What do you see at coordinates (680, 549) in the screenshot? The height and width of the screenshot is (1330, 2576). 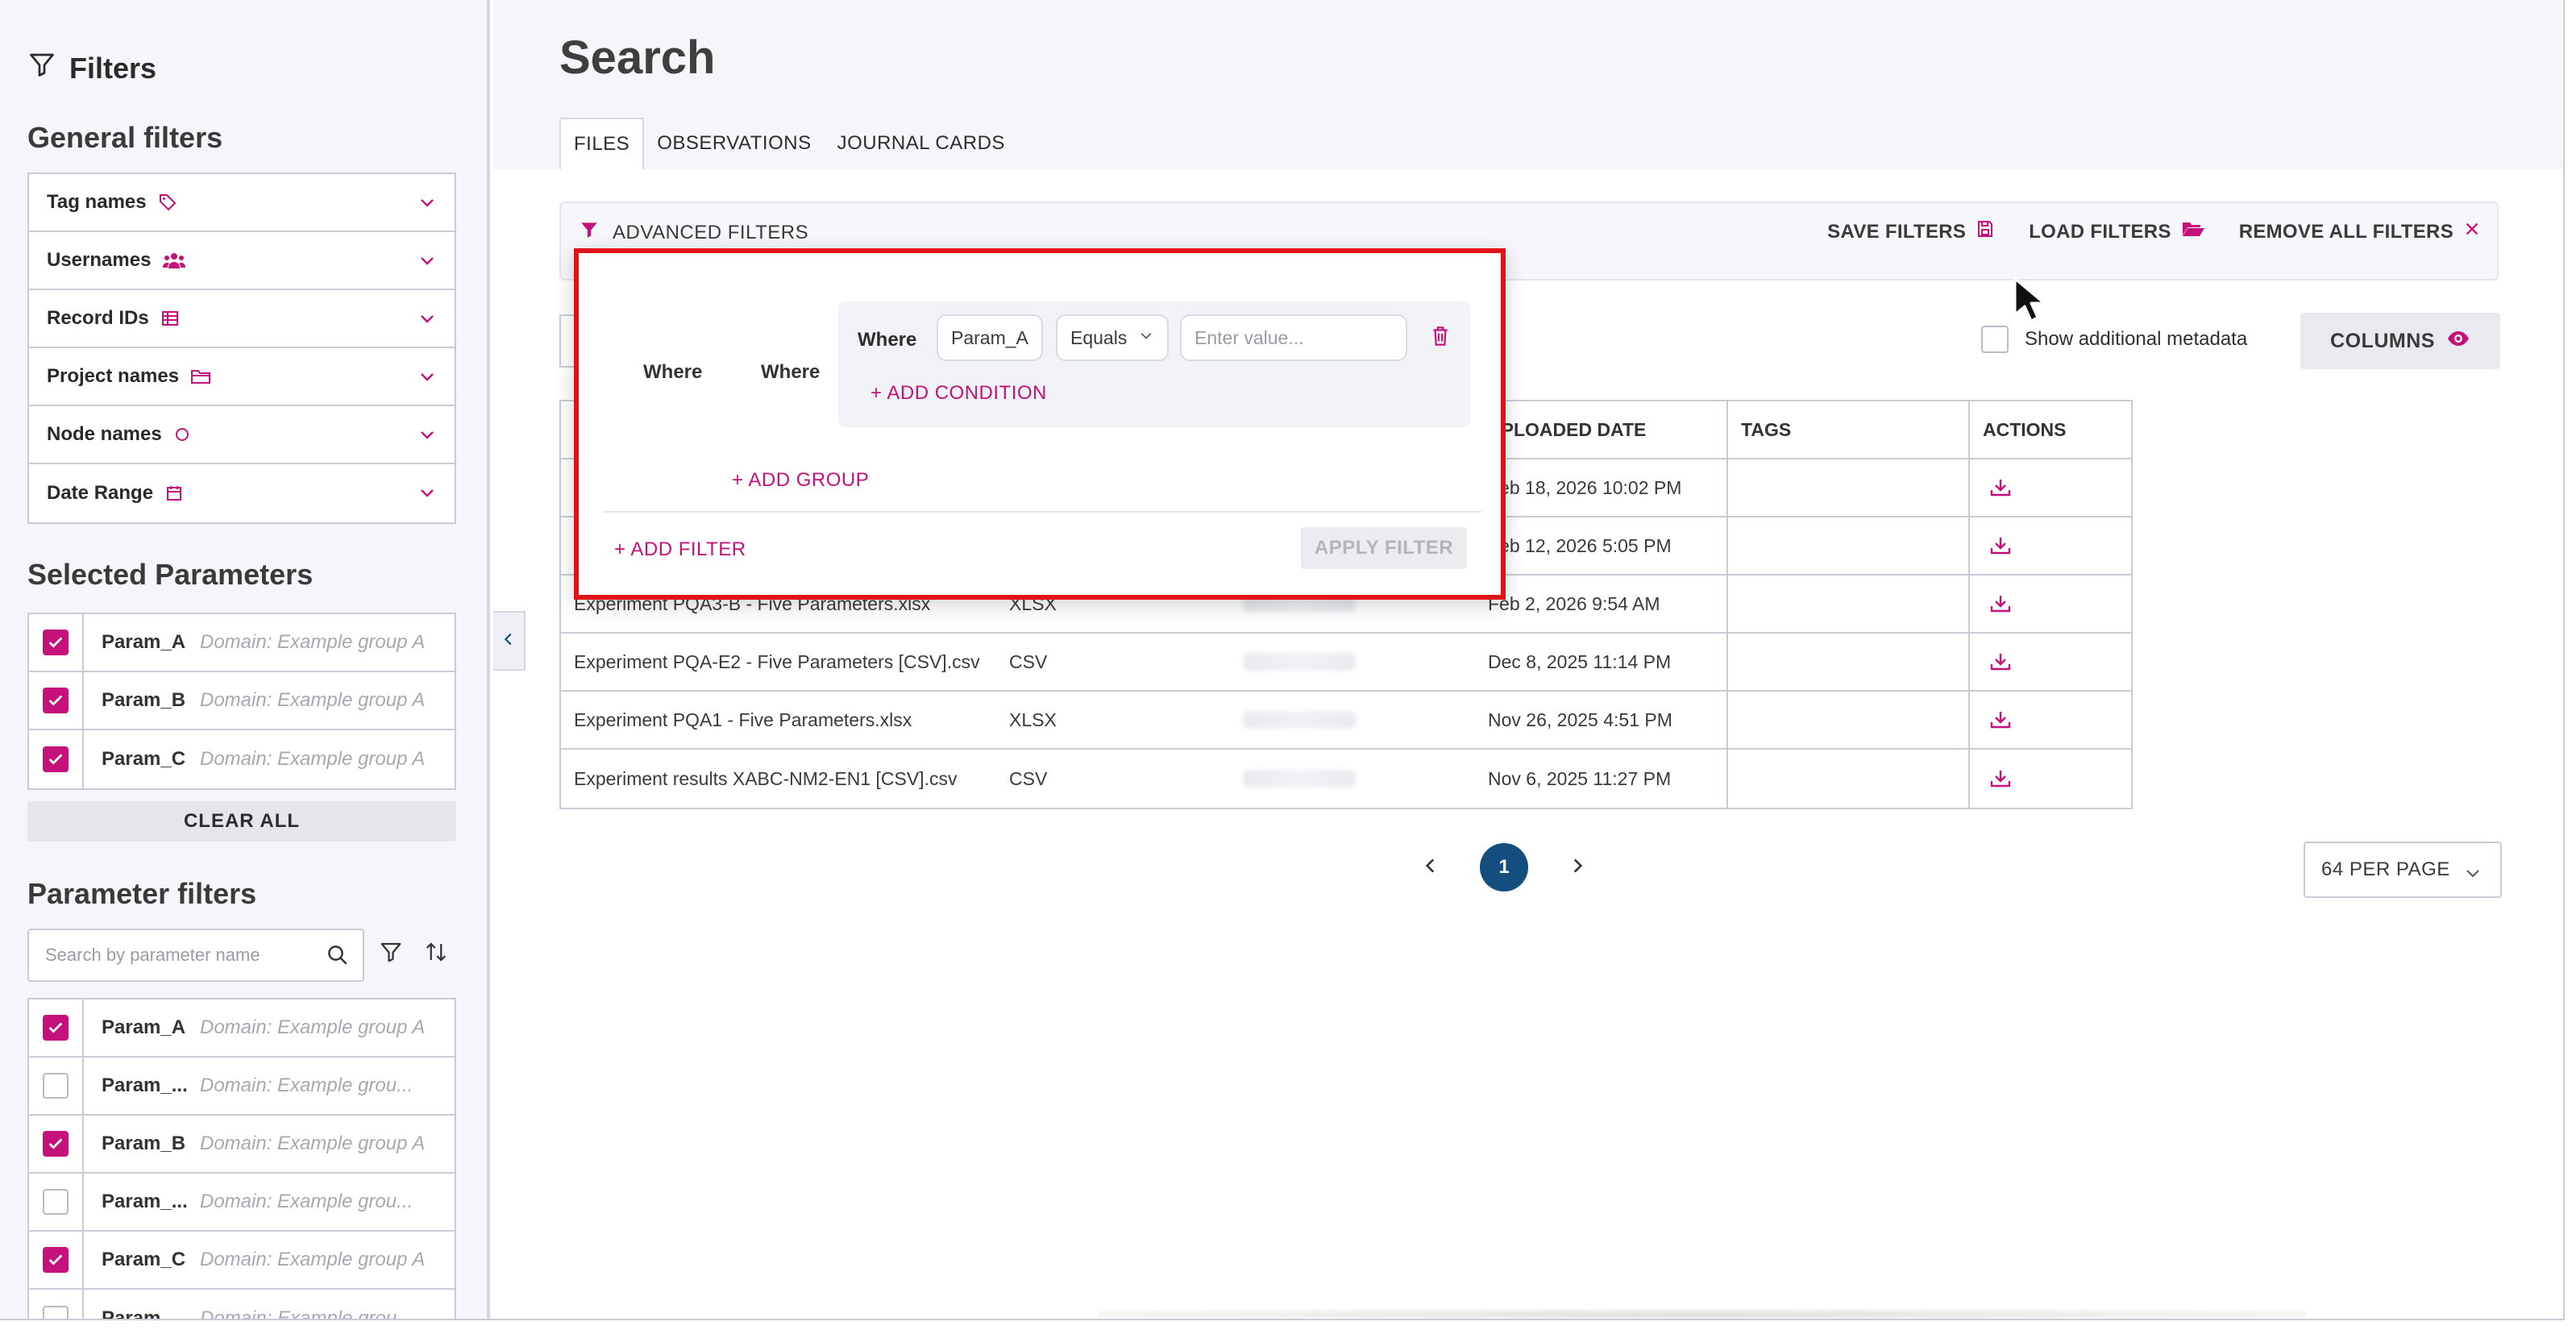 I see `add-filter-button: + ADD FILTER` at bounding box center [680, 549].